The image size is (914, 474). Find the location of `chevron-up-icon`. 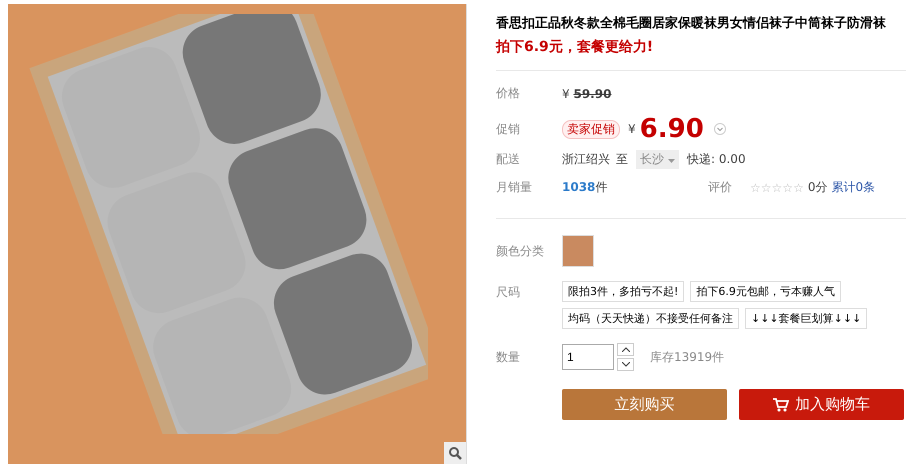

chevron-up-icon is located at coordinates (626, 349).